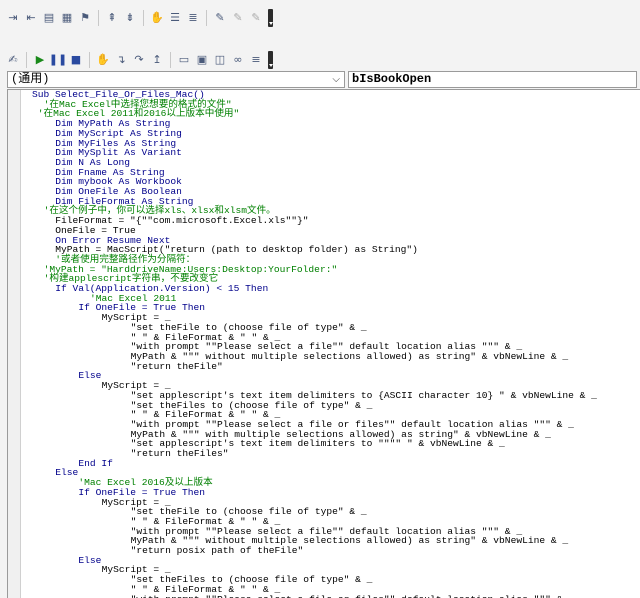 This screenshot has width=640, height=598. What do you see at coordinates (112, 18) in the screenshot?
I see `prev-bookmark-icon: ⇞` at bounding box center [112, 18].